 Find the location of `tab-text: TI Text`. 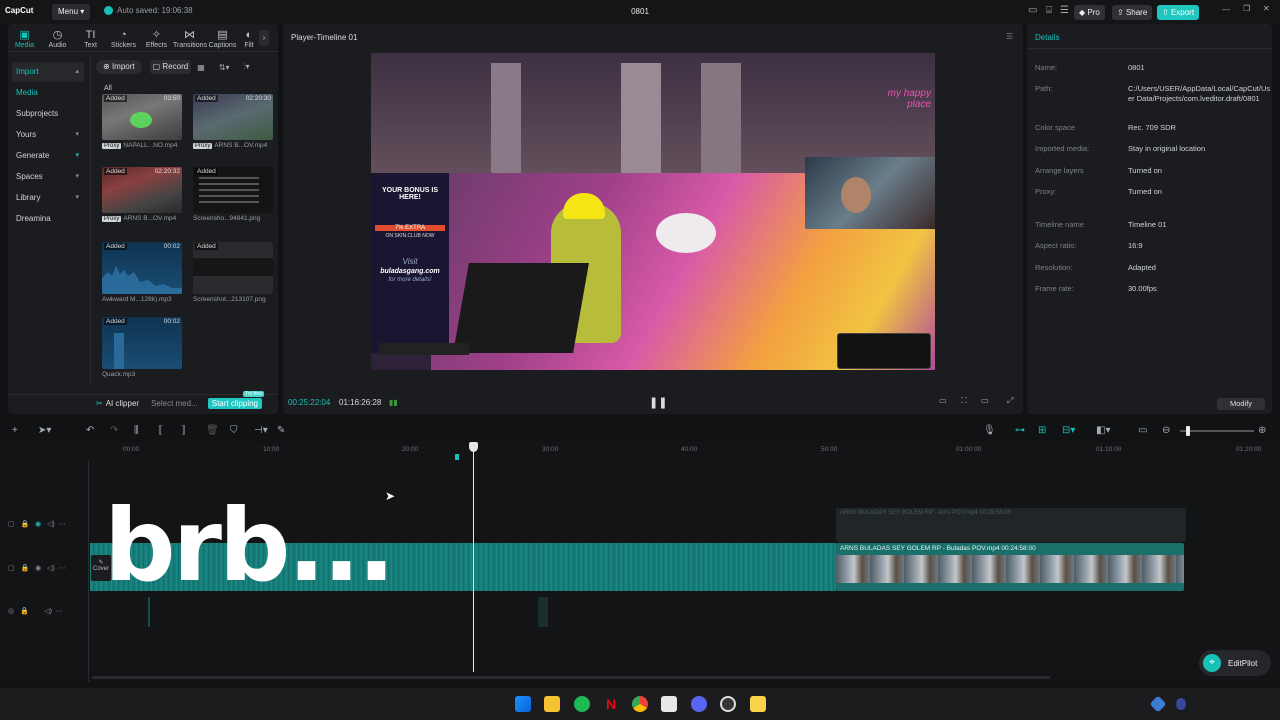

tab-text: TI Text is located at coordinates (90, 38).